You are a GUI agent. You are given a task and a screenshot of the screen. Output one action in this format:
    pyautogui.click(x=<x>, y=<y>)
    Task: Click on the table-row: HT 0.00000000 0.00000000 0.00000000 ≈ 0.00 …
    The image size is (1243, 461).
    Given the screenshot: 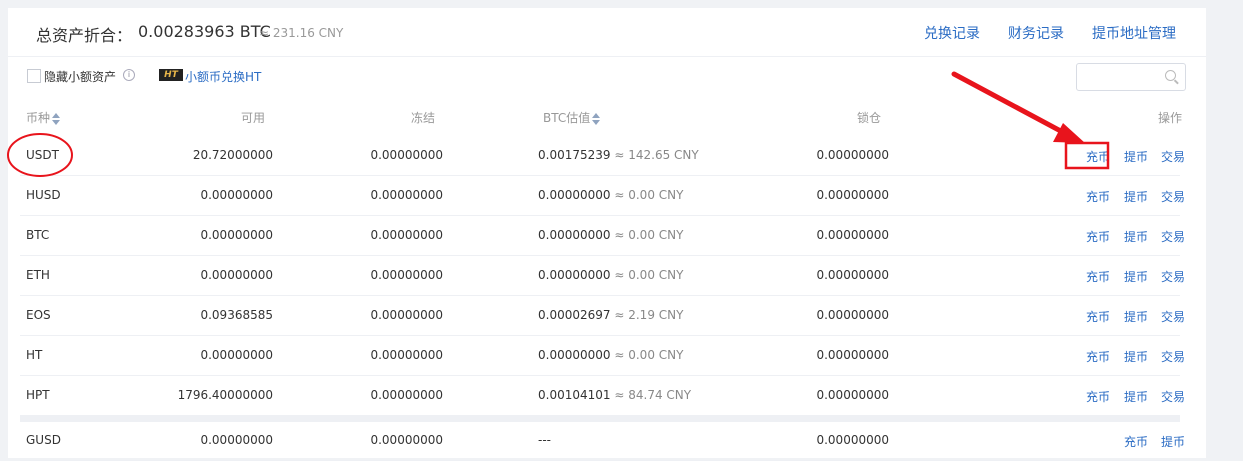 What is the action you would take?
    pyautogui.click(x=602, y=355)
    